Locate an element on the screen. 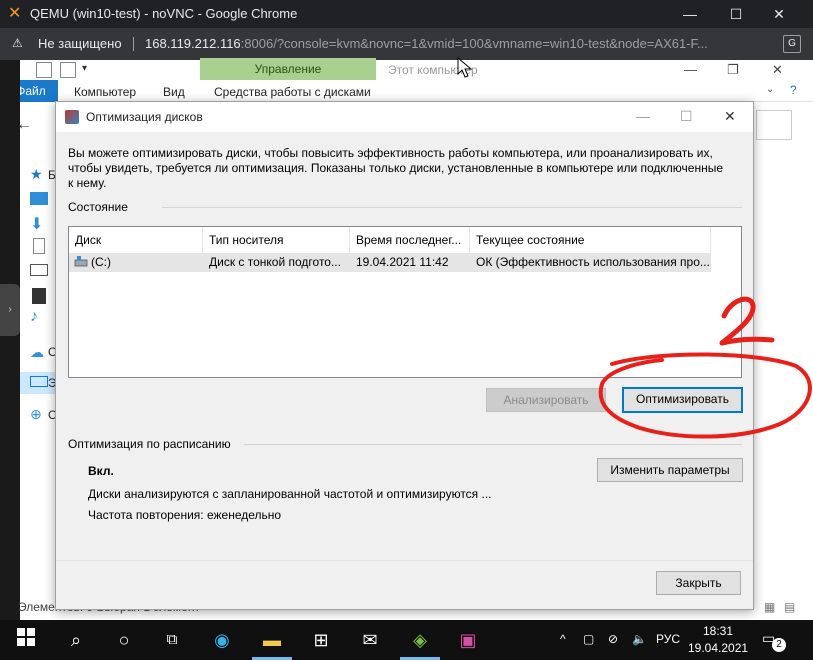  volume-icon: 🔈 is located at coordinates (639, 639).